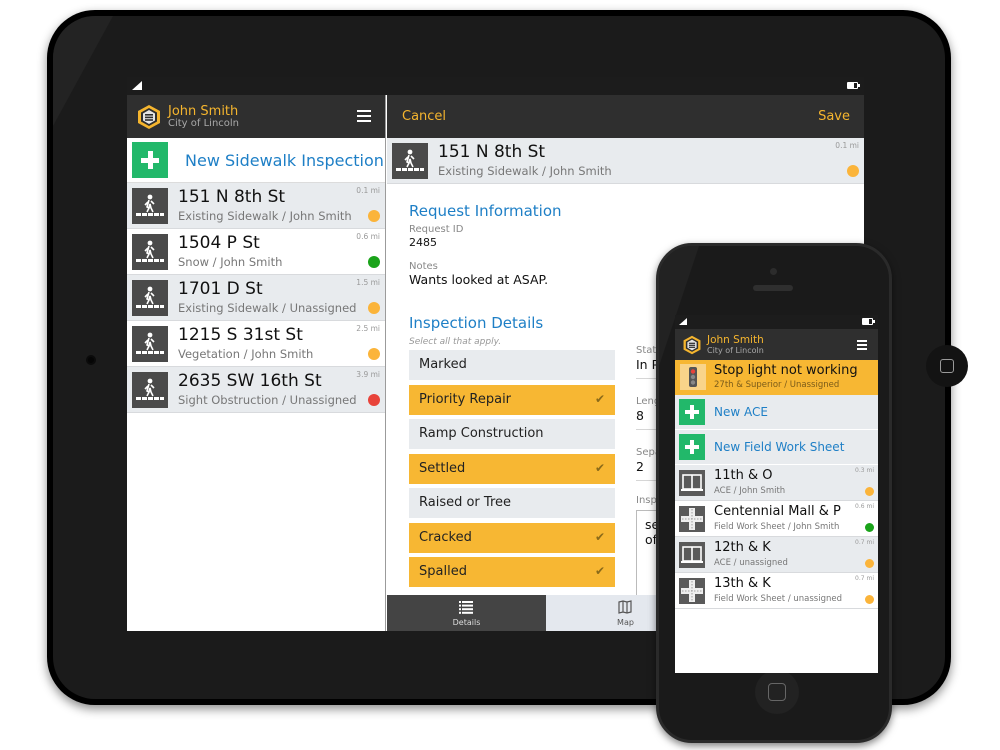 This screenshot has width=1000, height=750. Describe the element at coordinates (204, 123) in the screenshot. I see `user-org: City of Lincoln` at that location.